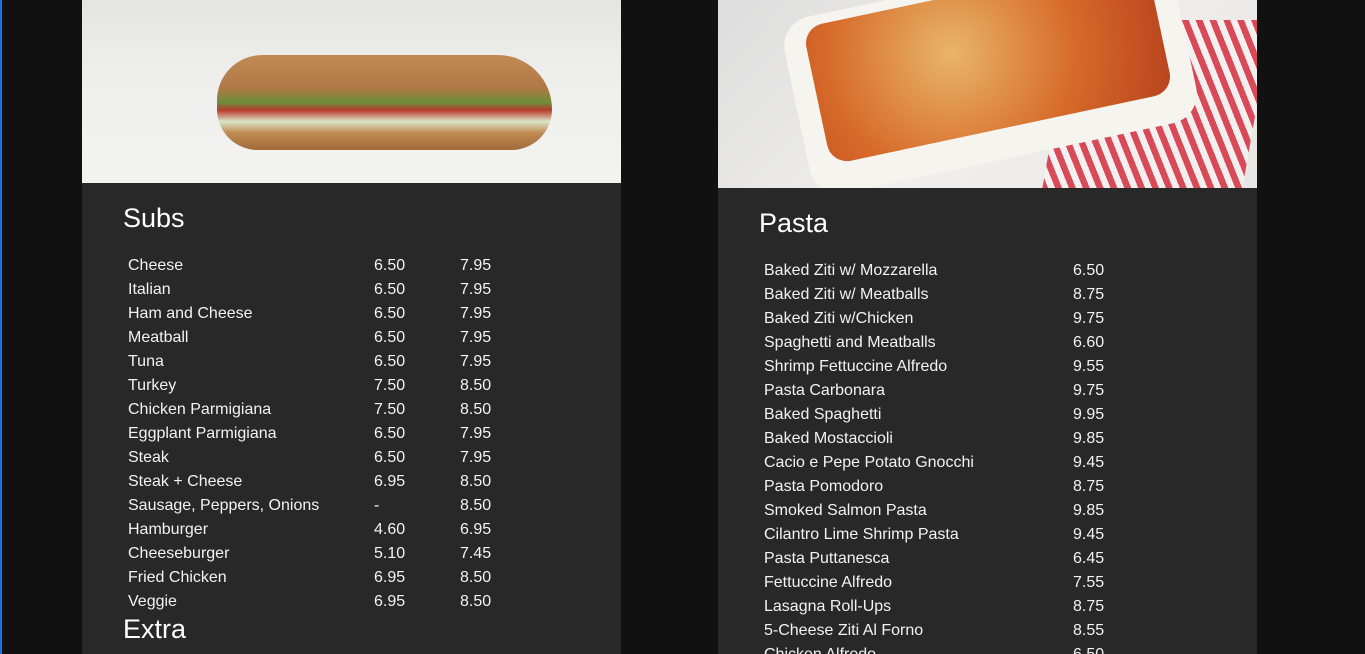 Image resolution: width=1365 pixels, height=654 pixels. I want to click on menu-item-name: Italian, so click(149, 289).